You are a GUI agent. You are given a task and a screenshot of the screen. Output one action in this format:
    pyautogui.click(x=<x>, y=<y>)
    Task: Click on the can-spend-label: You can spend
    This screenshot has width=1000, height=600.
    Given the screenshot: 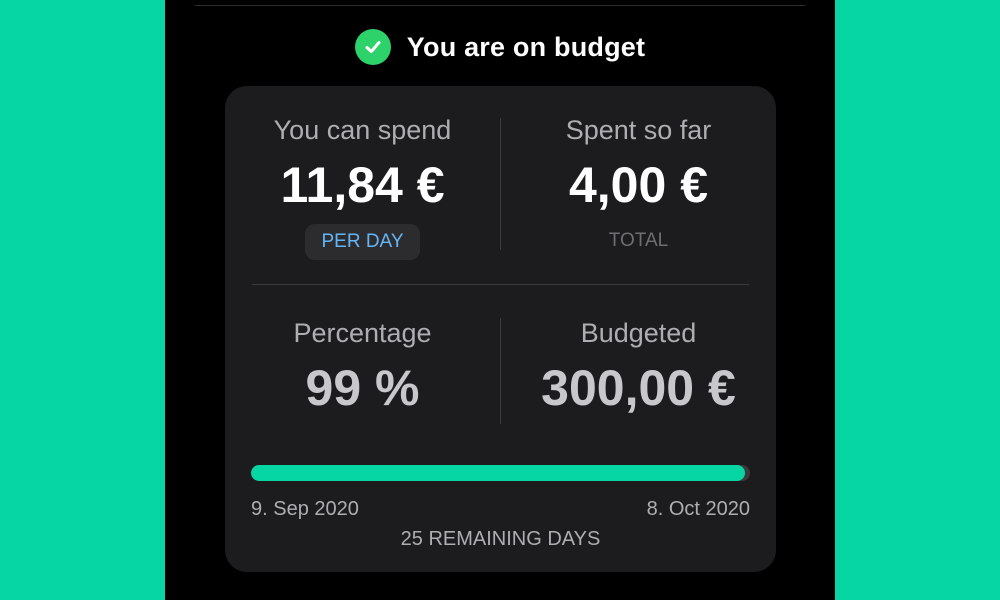 What is the action you would take?
    pyautogui.click(x=362, y=130)
    